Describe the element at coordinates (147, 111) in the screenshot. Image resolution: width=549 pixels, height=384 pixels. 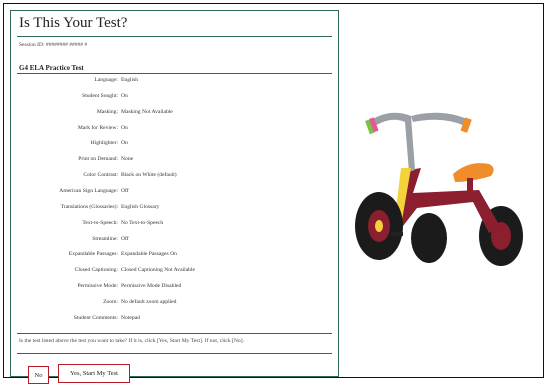
I see `settings-row-value: Masking Not Available` at that location.